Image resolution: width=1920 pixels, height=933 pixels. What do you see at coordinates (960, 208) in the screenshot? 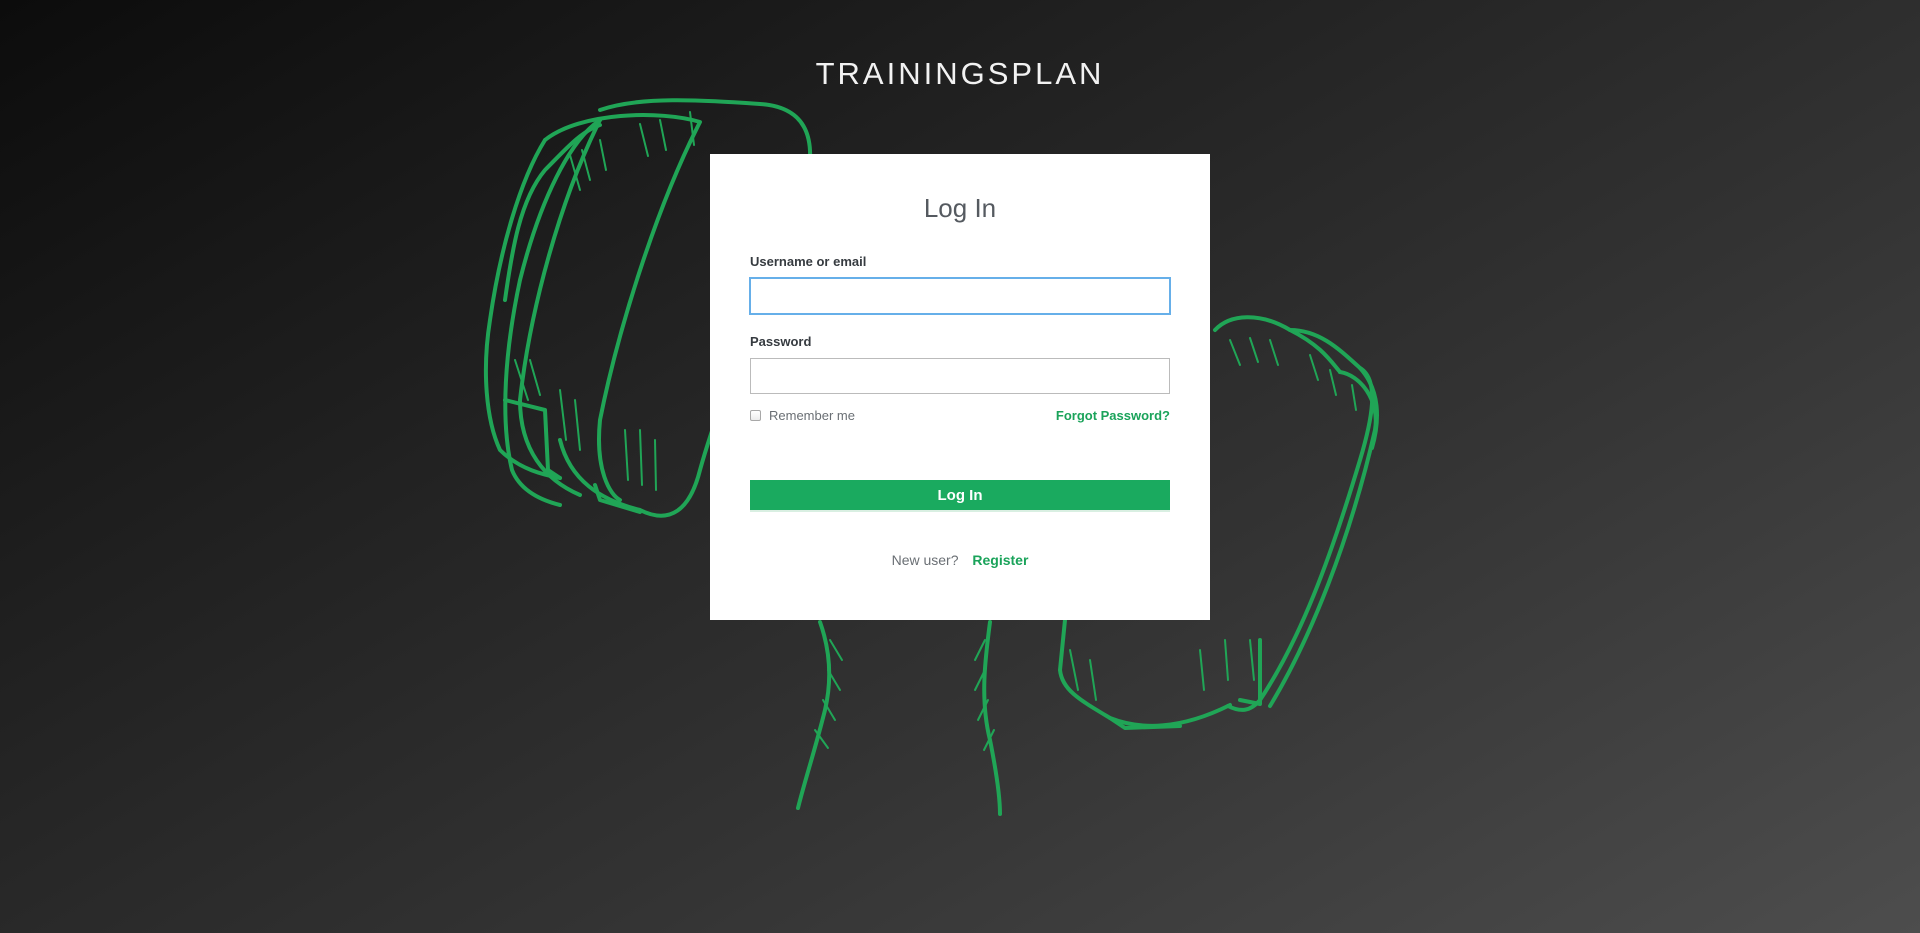
I see `login-heading: Log In` at bounding box center [960, 208].